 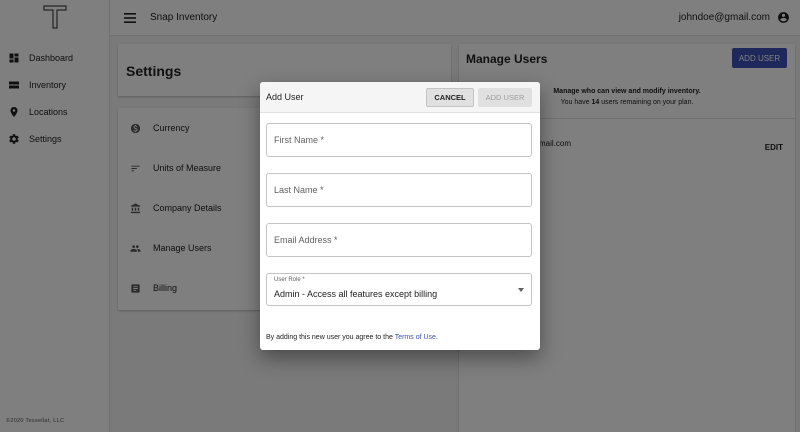 What do you see at coordinates (450, 97) in the screenshot?
I see `cancel-button: CANCEL` at bounding box center [450, 97].